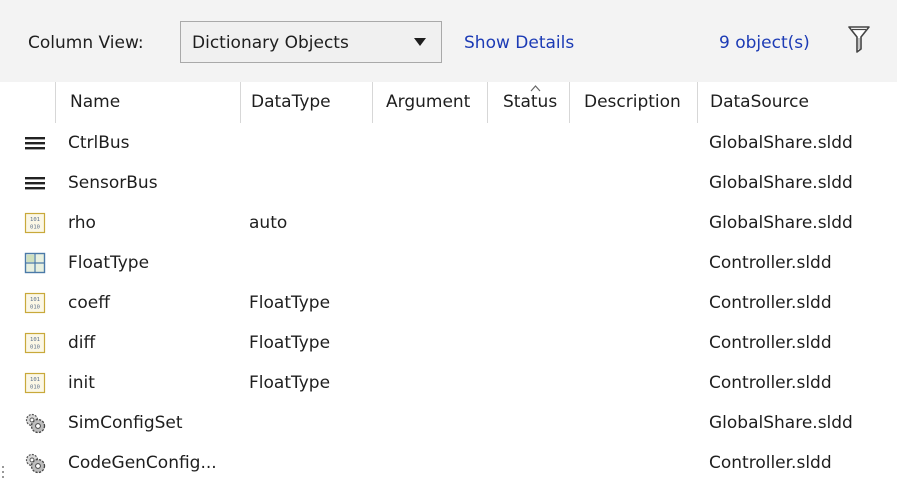  Describe the element at coordinates (34, 102) in the screenshot. I see `header-icon-column` at that location.